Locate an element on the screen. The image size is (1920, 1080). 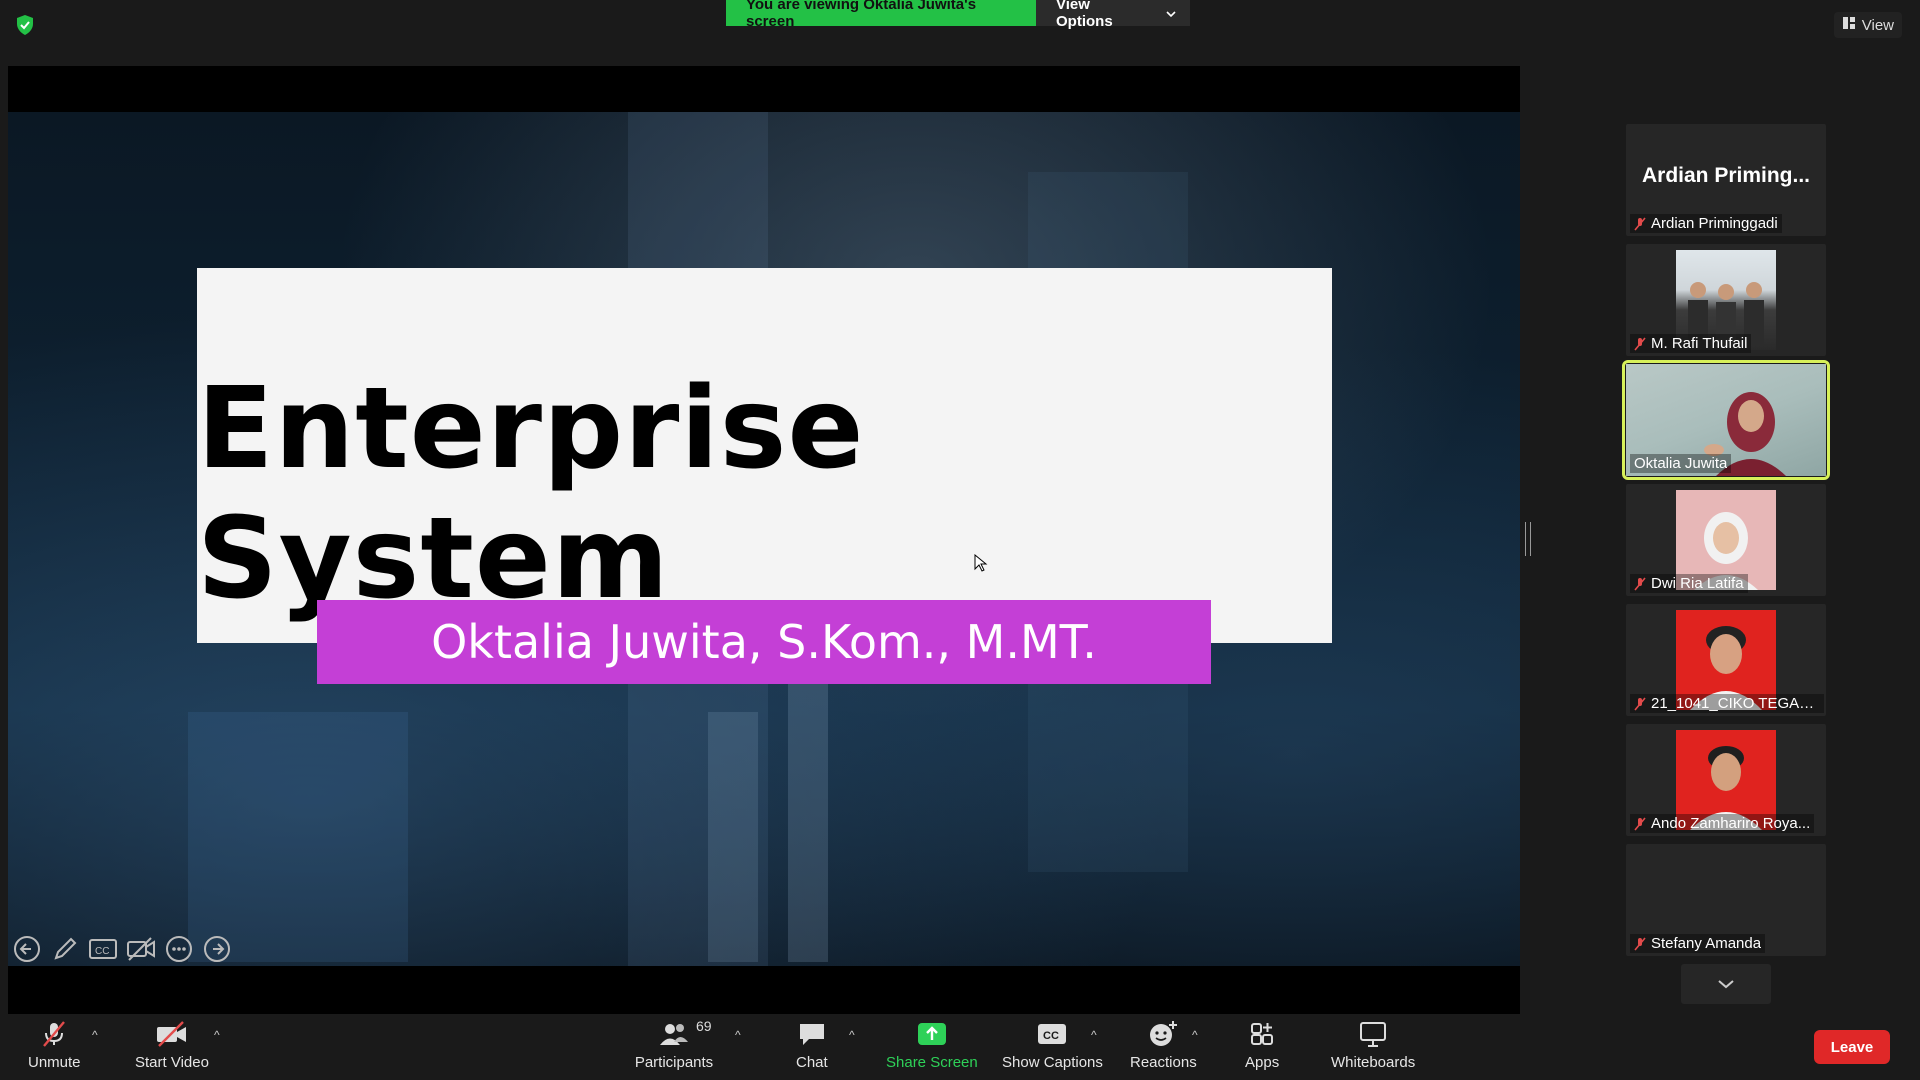
participant-tile: Ardian Priming... Ardian Priminggadi is located at coordinates (1726, 180).